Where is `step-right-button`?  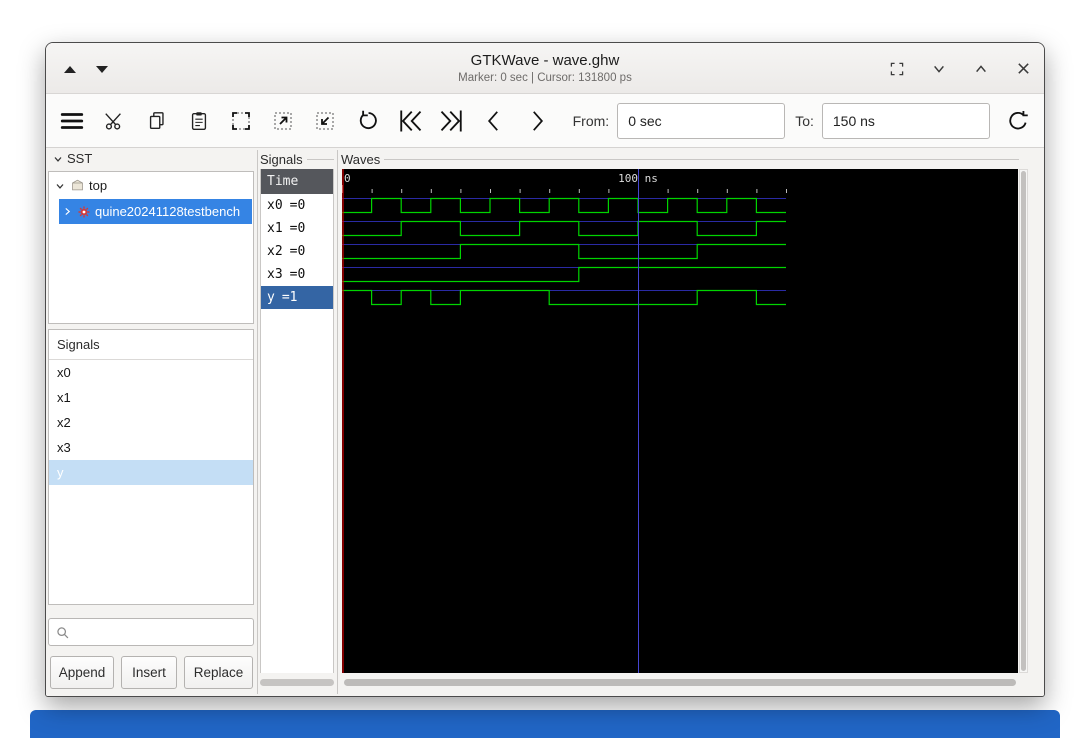
step-right-button is located at coordinates (536, 121).